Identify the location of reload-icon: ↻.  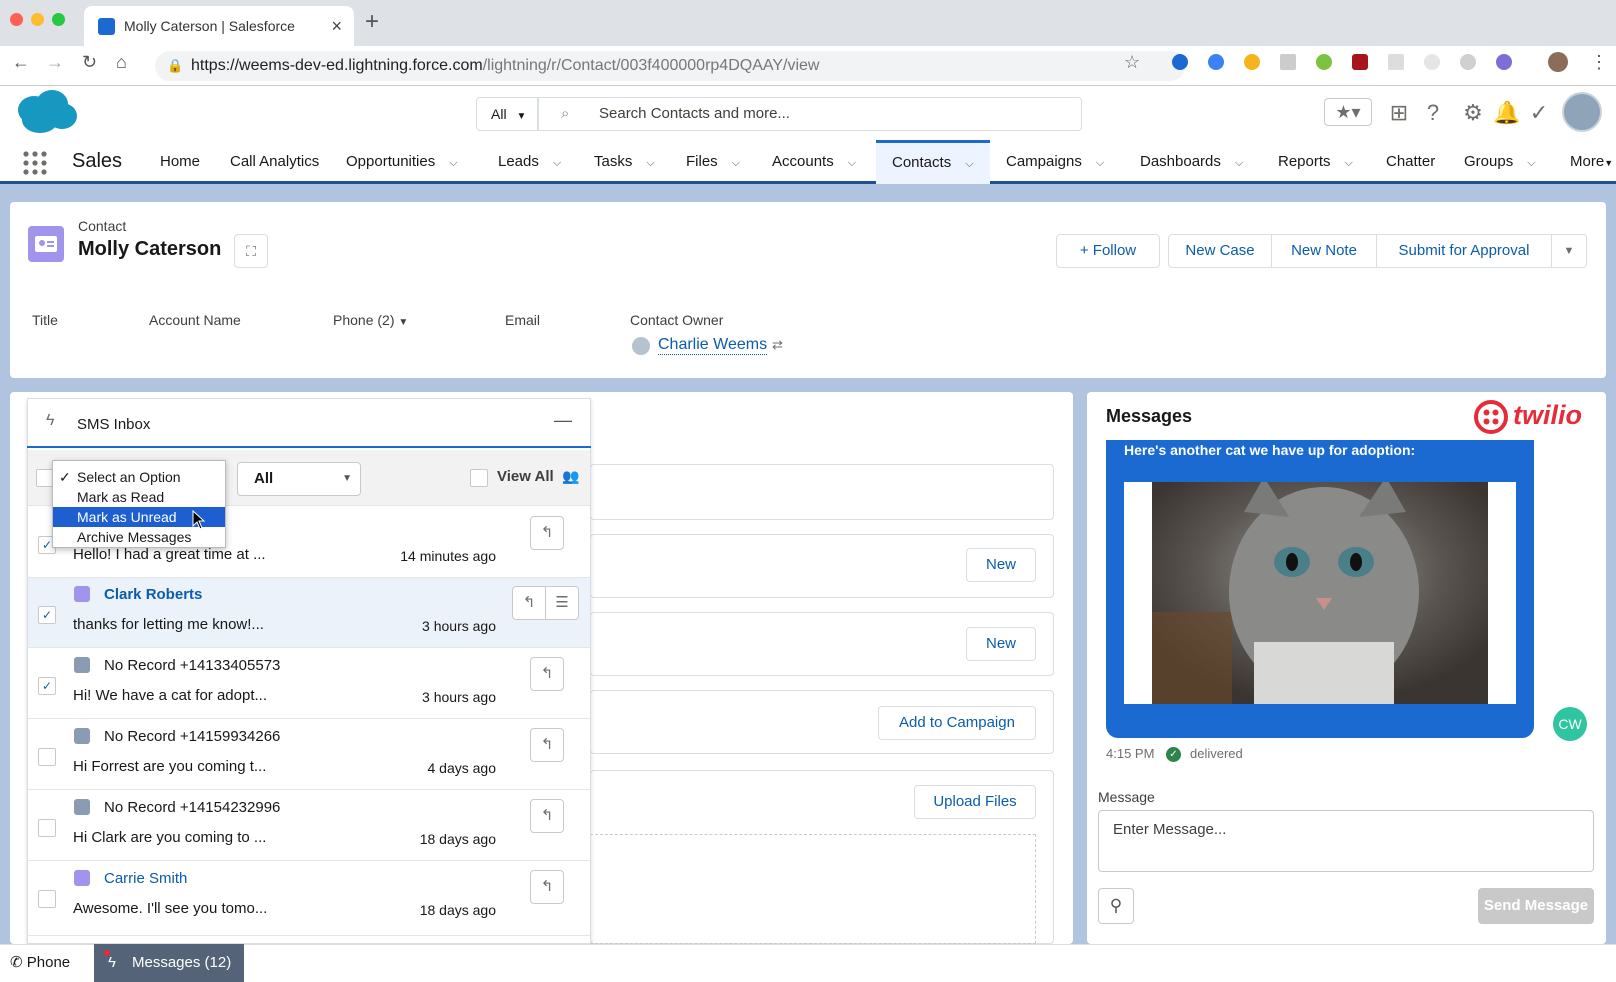
(89, 62).